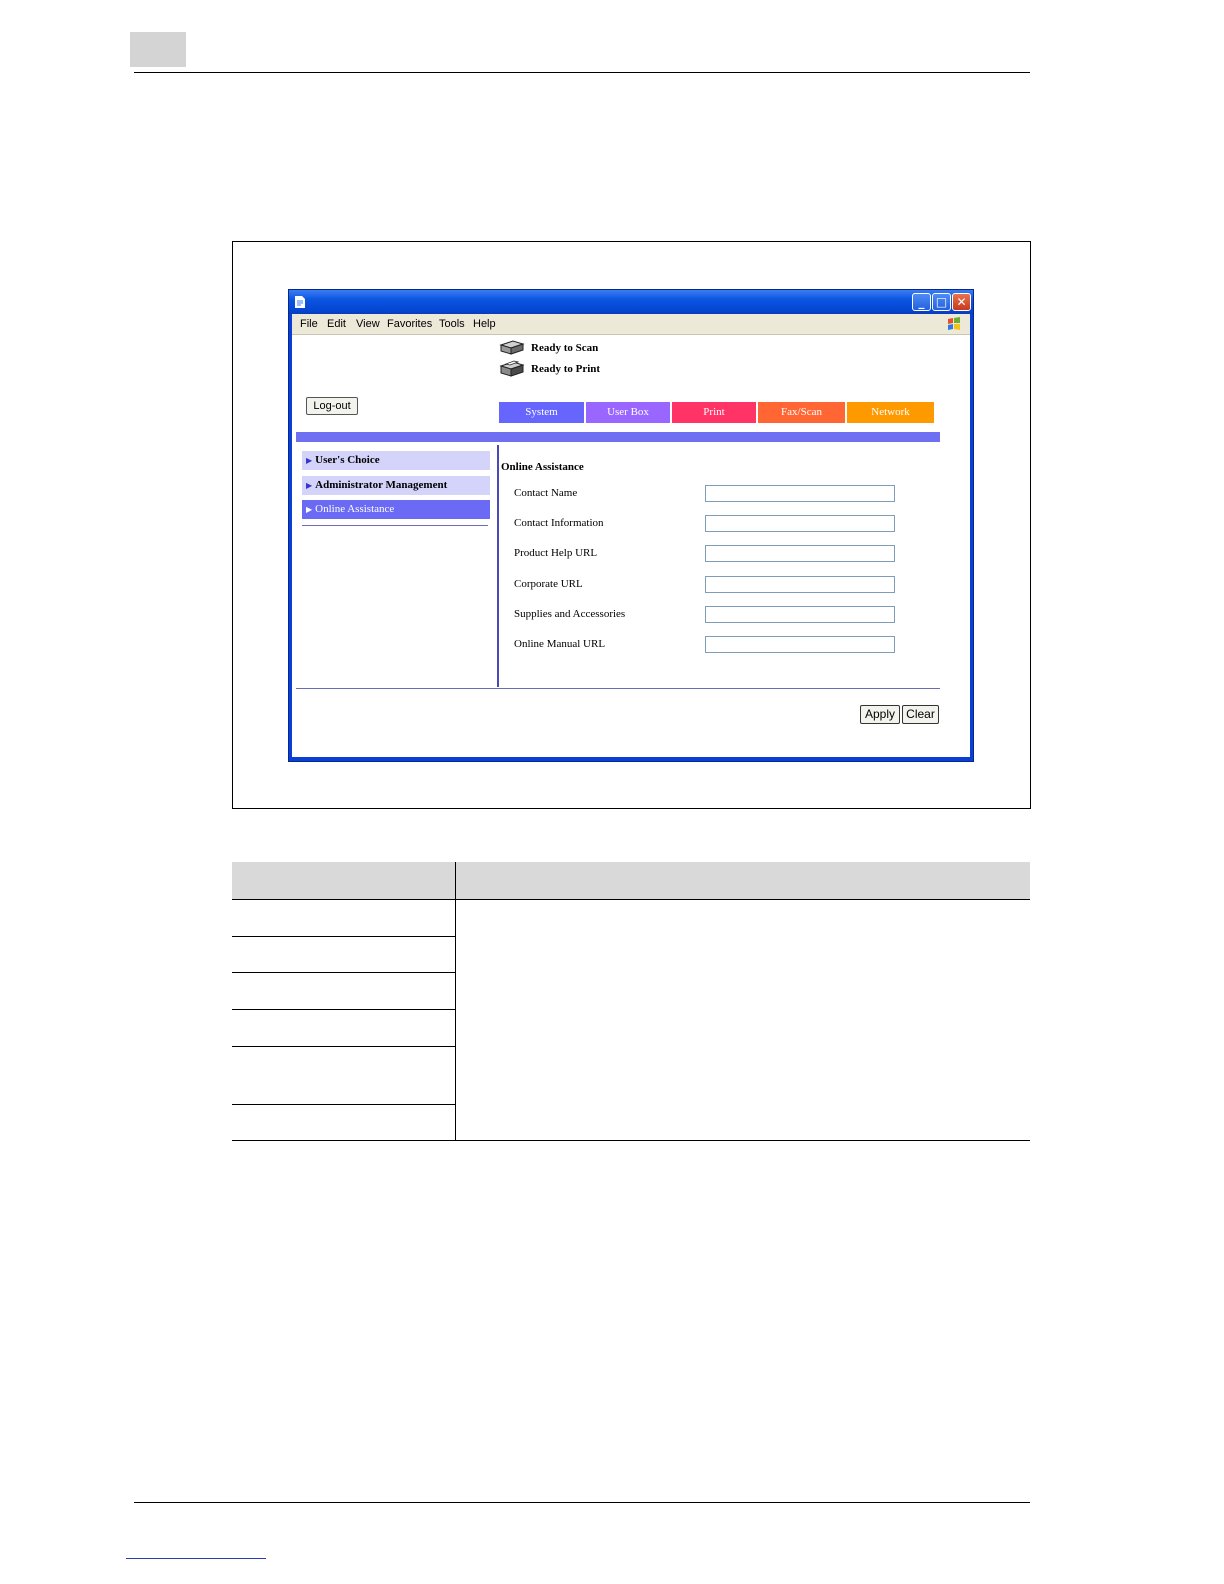 This screenshot has width=1224, height=1584. Describe the element at coordinates (582, 72) in the screenshot. I see `header-rule` at that location.